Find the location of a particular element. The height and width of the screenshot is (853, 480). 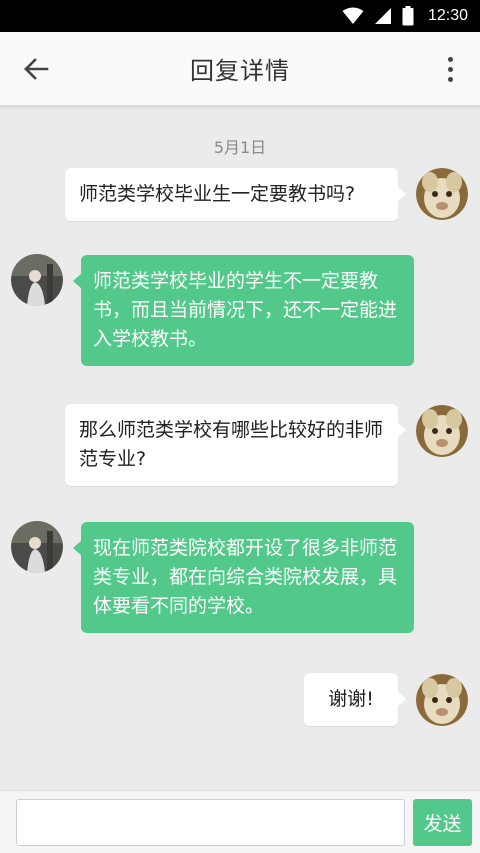

app-bar: 回复详情 is located at coordinates (240, 69).